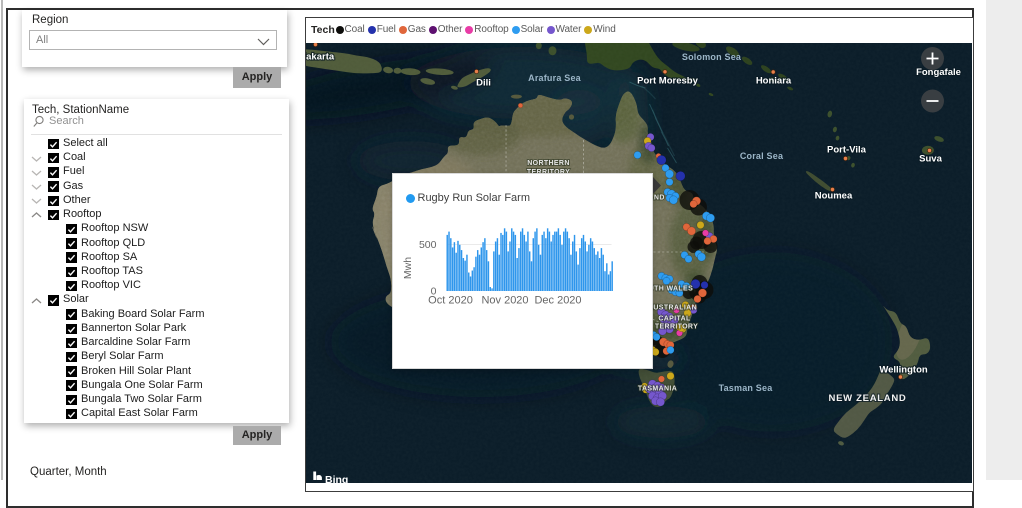 The height and width of the screenshot is (508, 1022). I want to click on svg-text: Bing, so click(336, 478).